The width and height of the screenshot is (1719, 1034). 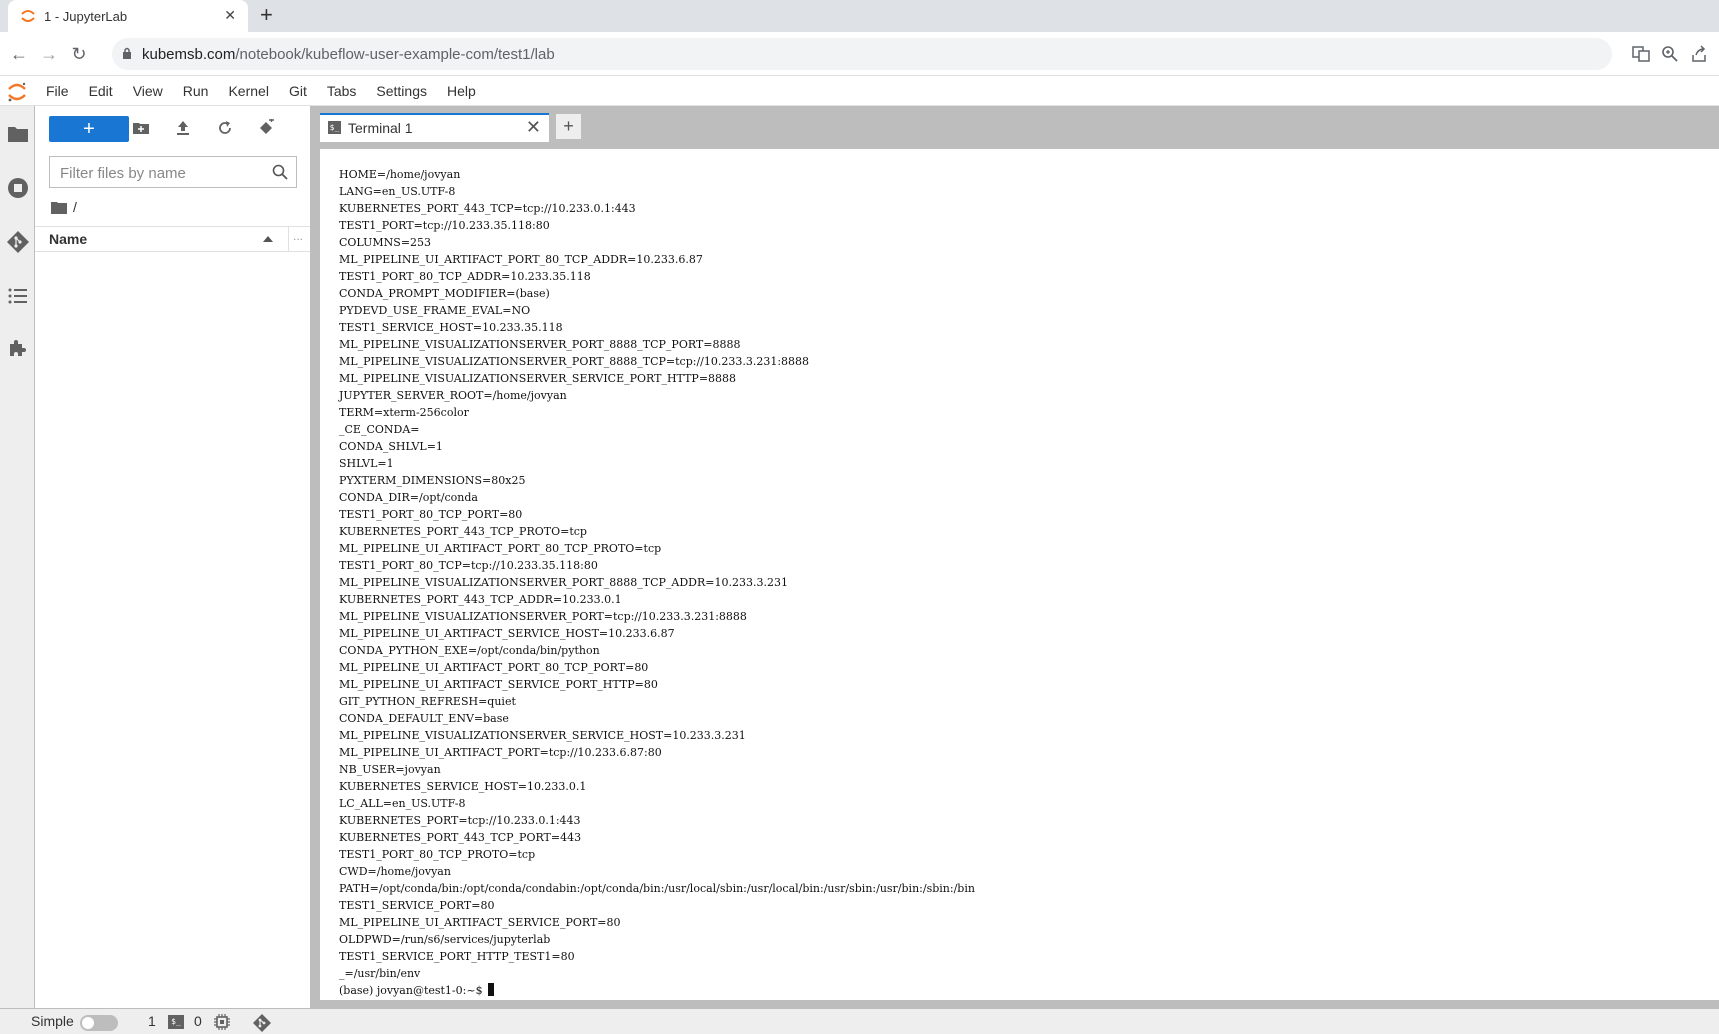 What do you see at coordinates (288, 239) in the screenshot?
I see `column-divider` at bounding box center [288, 239].